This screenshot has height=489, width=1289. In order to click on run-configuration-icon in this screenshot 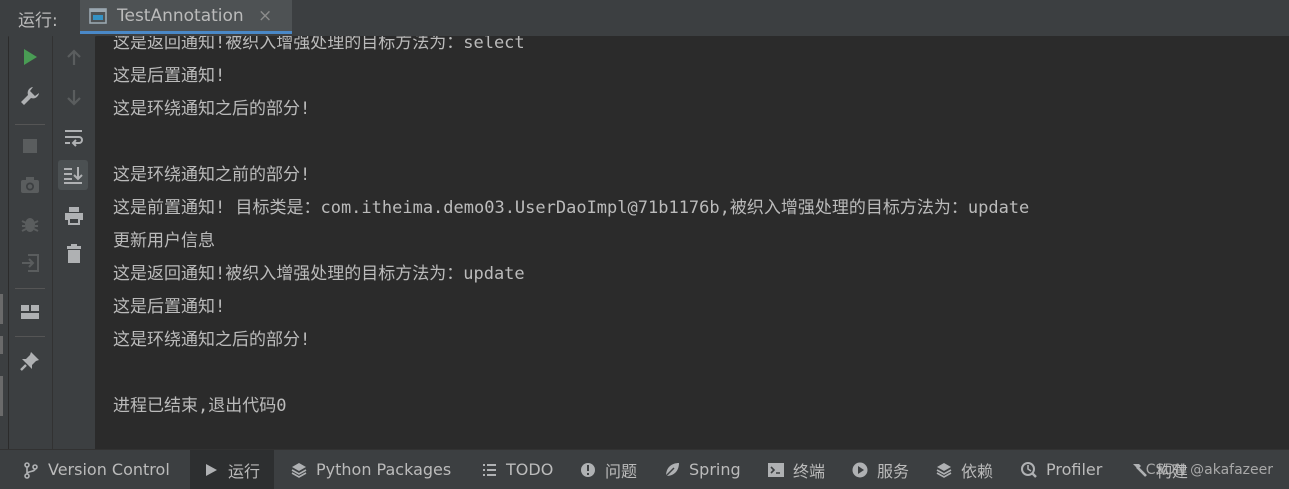, I will do `click(98, 16)`.